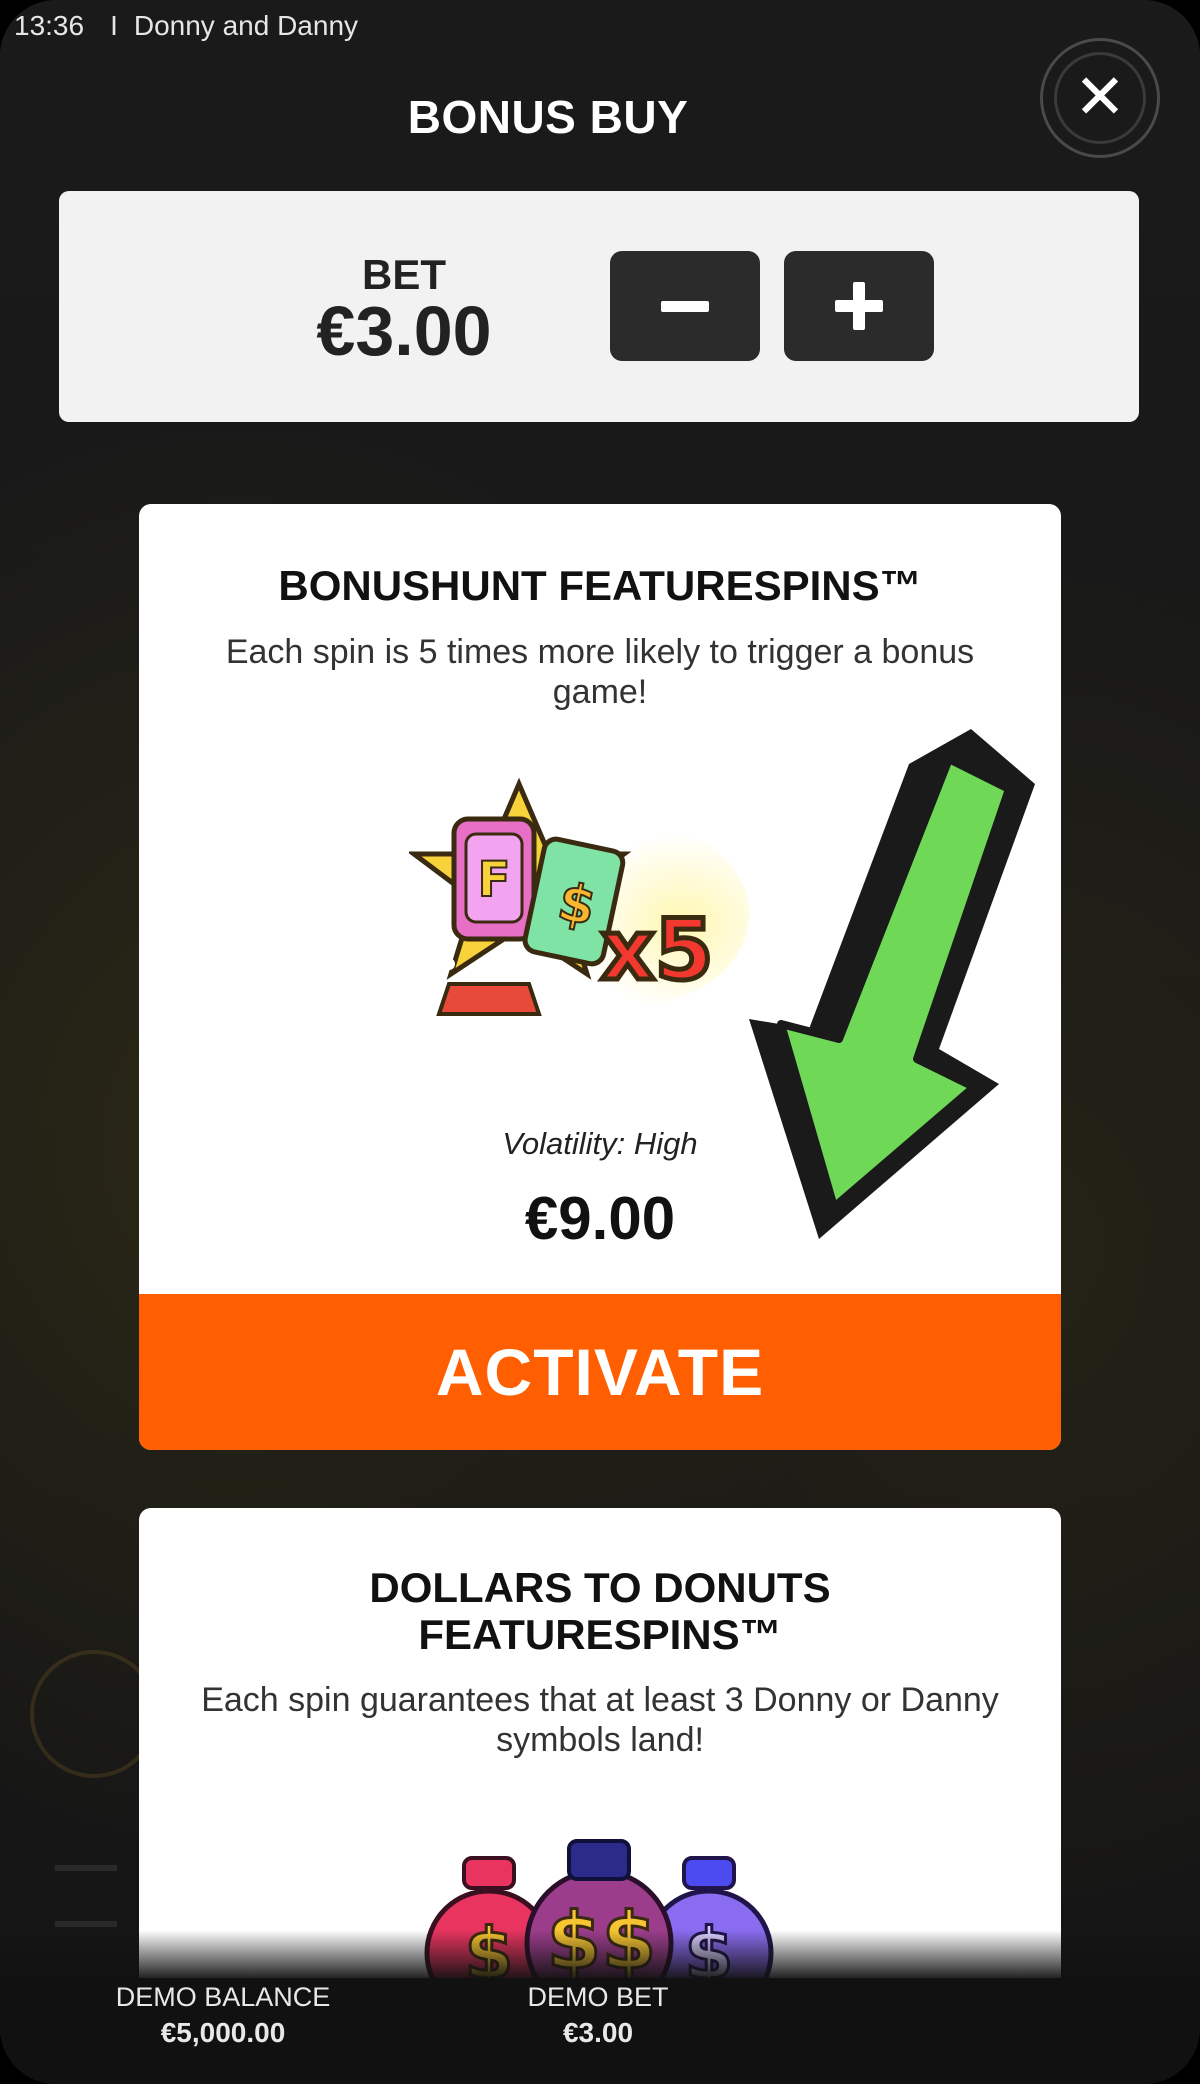  I want to click on demo-bet: DEMO BET €3.00, so click(598, 2015).